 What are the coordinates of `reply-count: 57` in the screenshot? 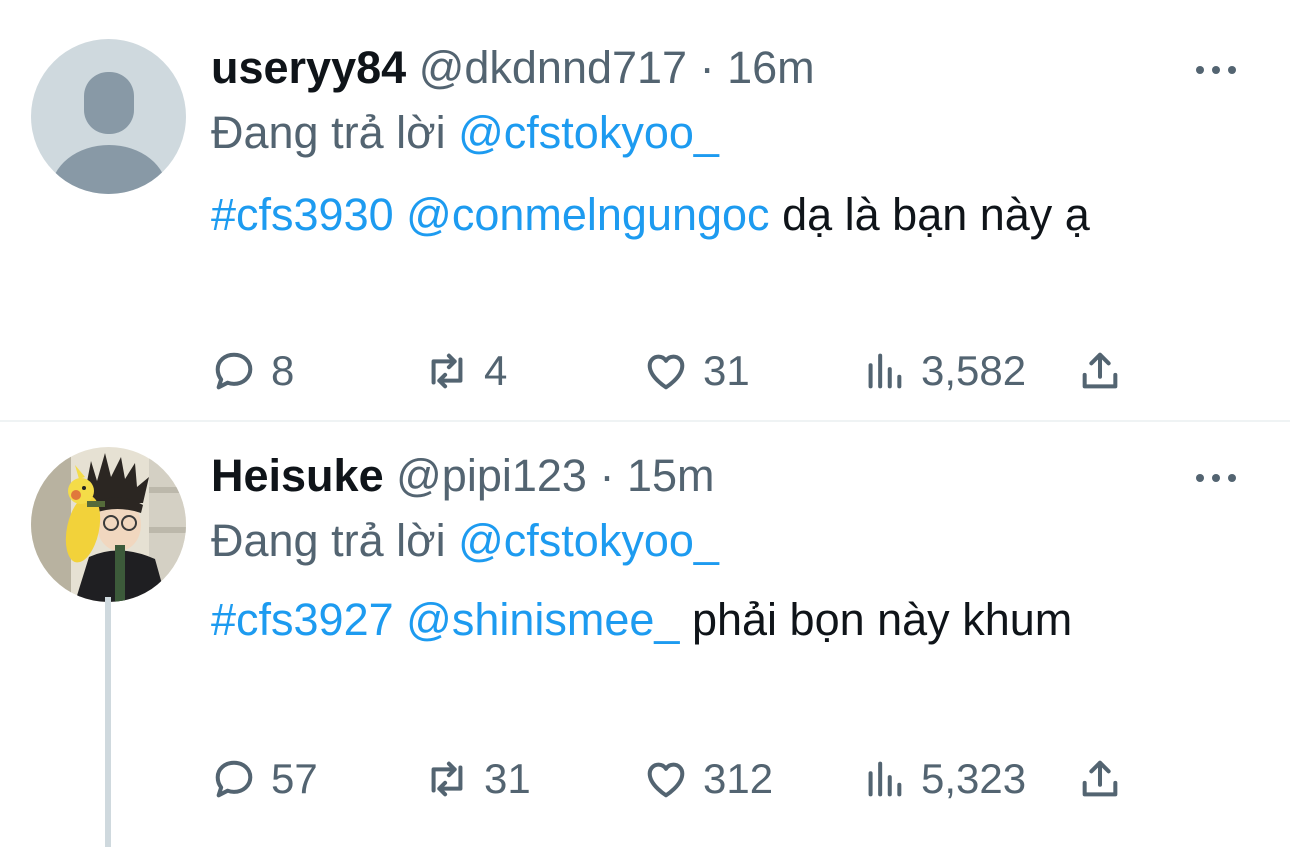 It's located at (294, 778).